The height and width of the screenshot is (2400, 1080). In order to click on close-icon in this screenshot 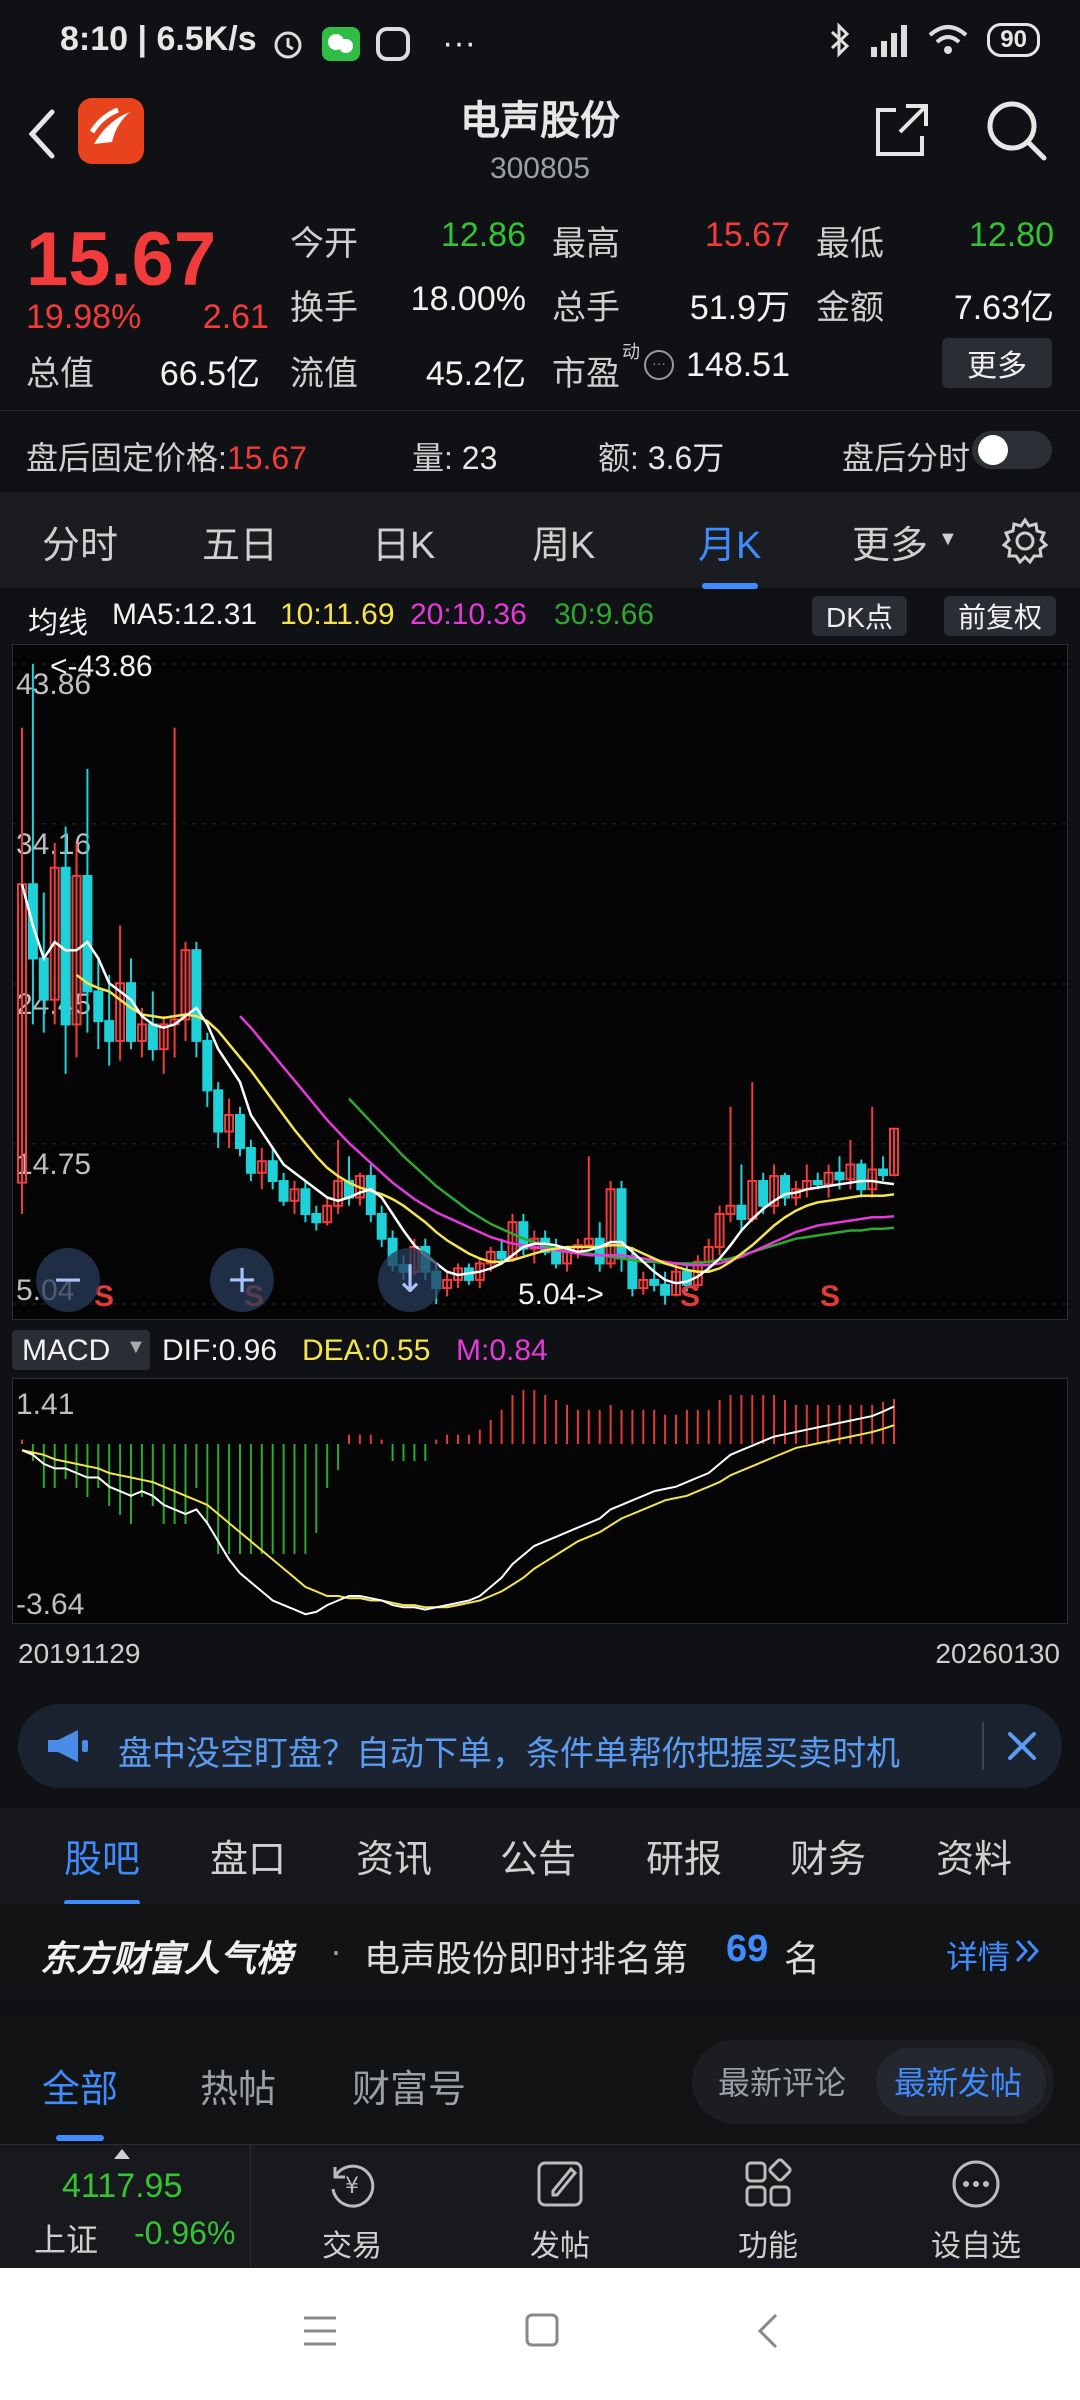, I will do `click(1022, 1746)`.